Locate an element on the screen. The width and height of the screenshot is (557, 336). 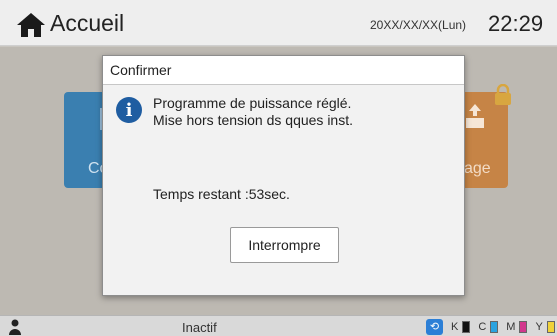
dialog-header: Confirmer is located at coordinates (283, 70).